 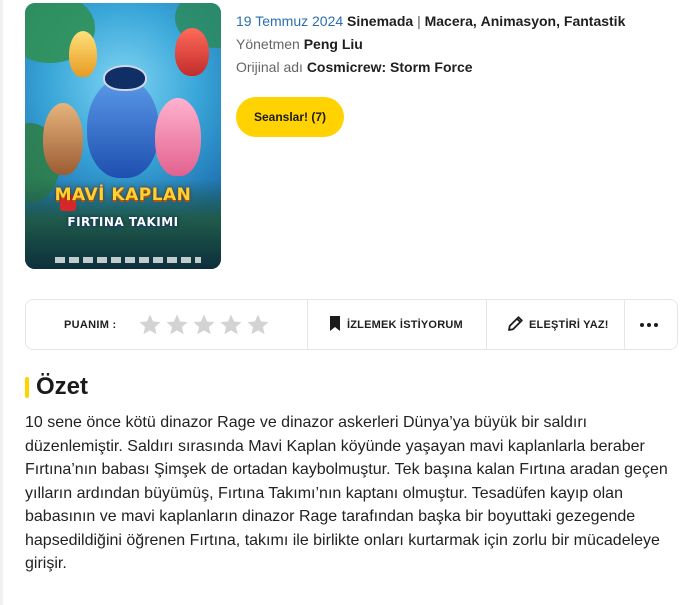 I want to click on poster-lynx-character, so click(x=63, y=139).